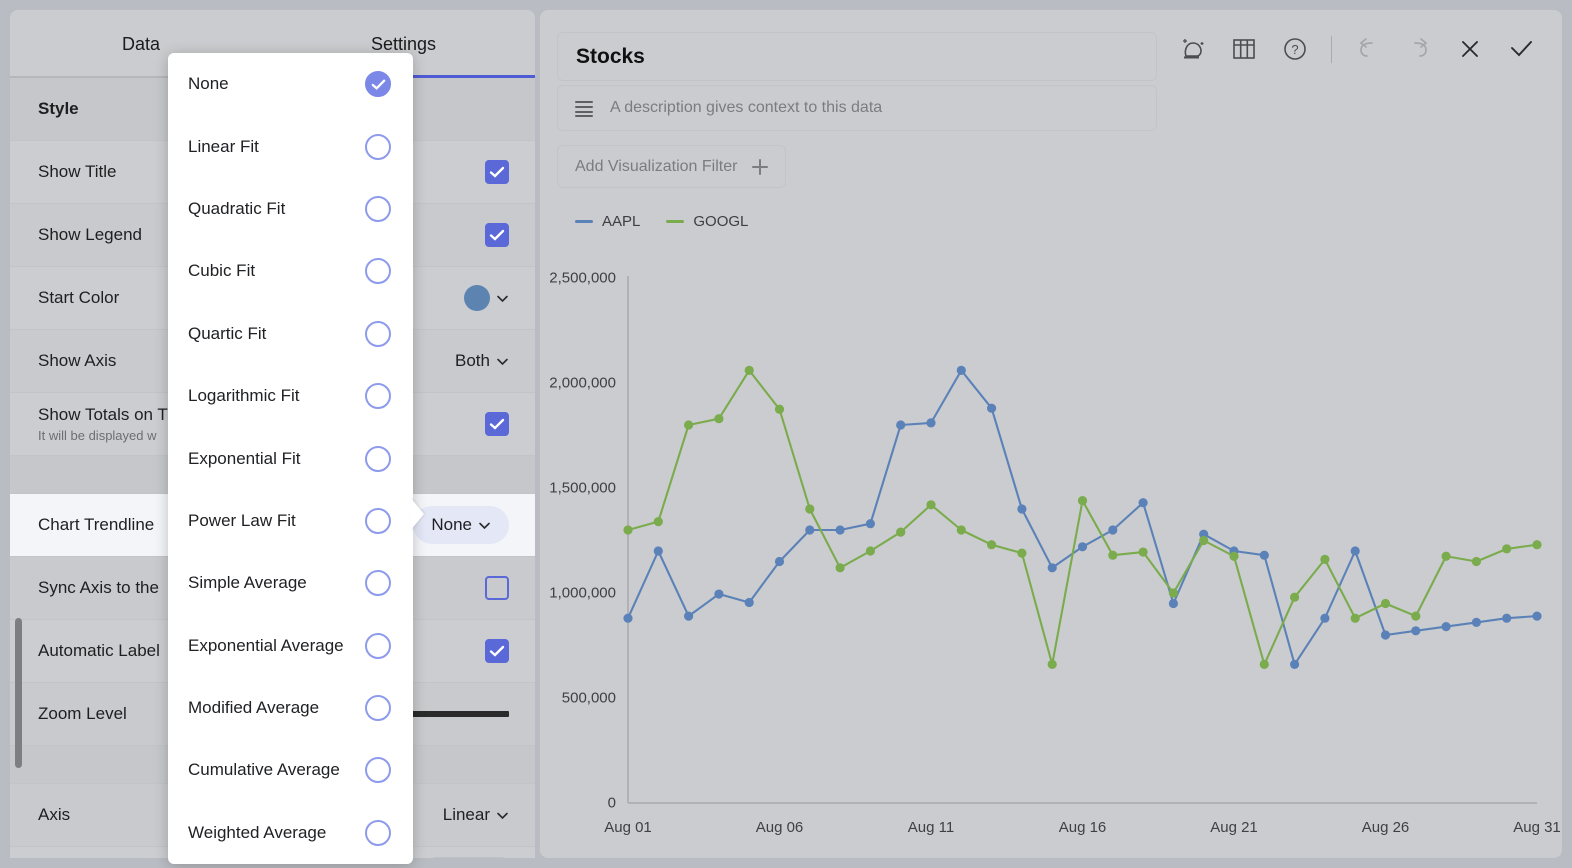 Image resolution: width=1572 pixels, height=868 pixels. Describe the element at coordinates (290, 84) in the screenshot. I see `dropdown-option-none: None` at that location.